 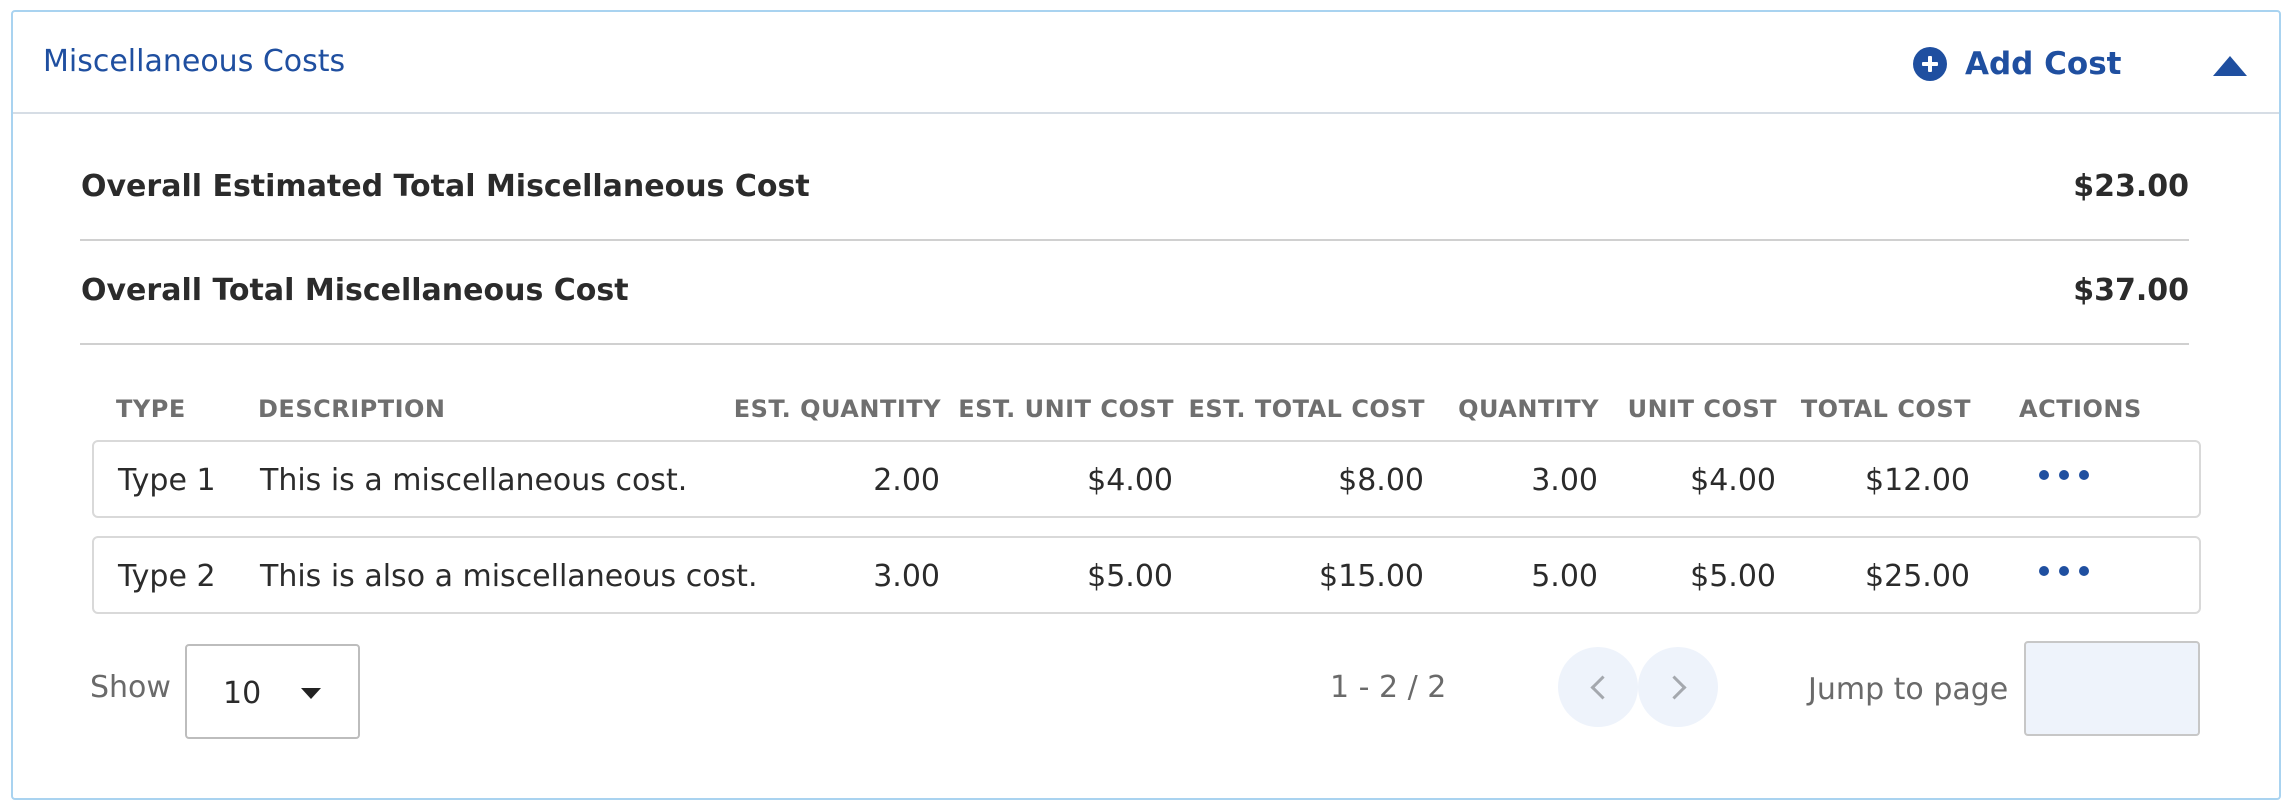 What do you see at coordinates (1388, 687) in the screenshot?
I see `pagination-range: 1 - 2 / 2` at bounding box center [1388, 687].